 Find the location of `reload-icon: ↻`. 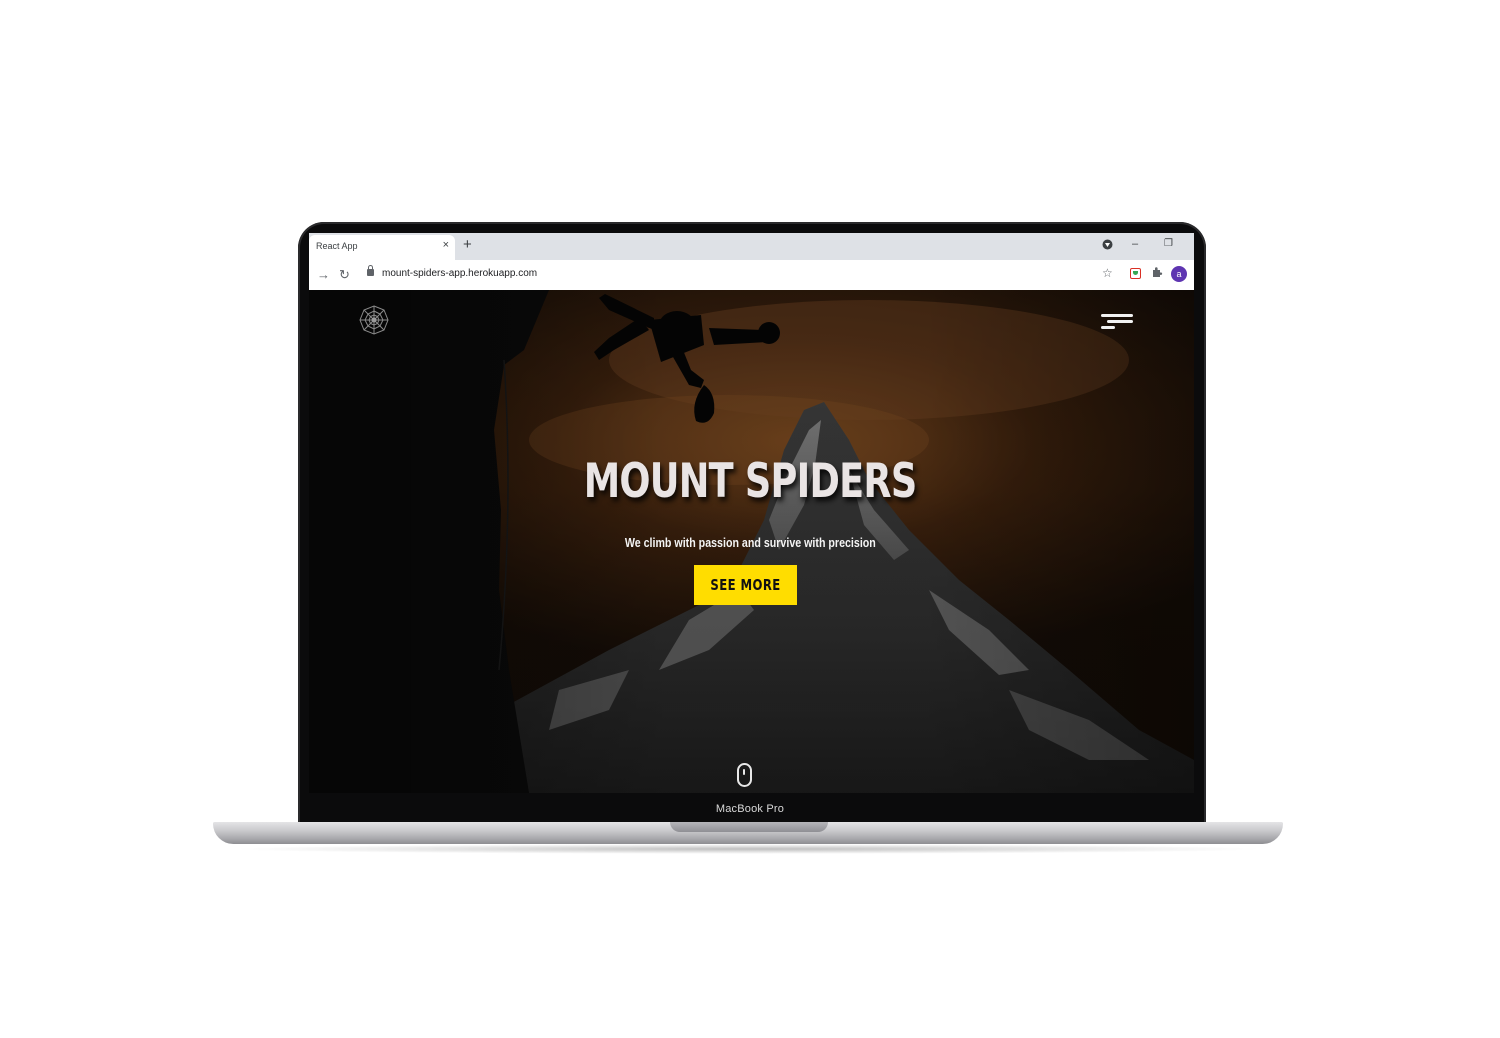

reload-icon: ↻ is located at coordinates (344, 275).